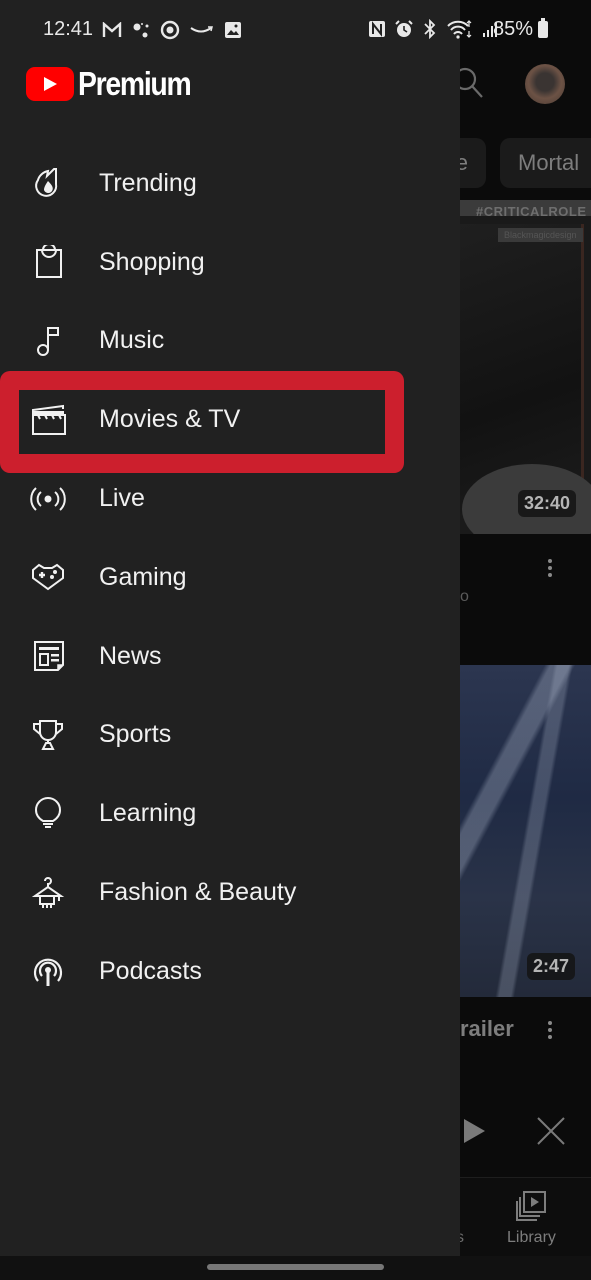 The height and width of the screenshot is (1280, 591). I want to click on menu-item-label: Learning, so click(148, 813).